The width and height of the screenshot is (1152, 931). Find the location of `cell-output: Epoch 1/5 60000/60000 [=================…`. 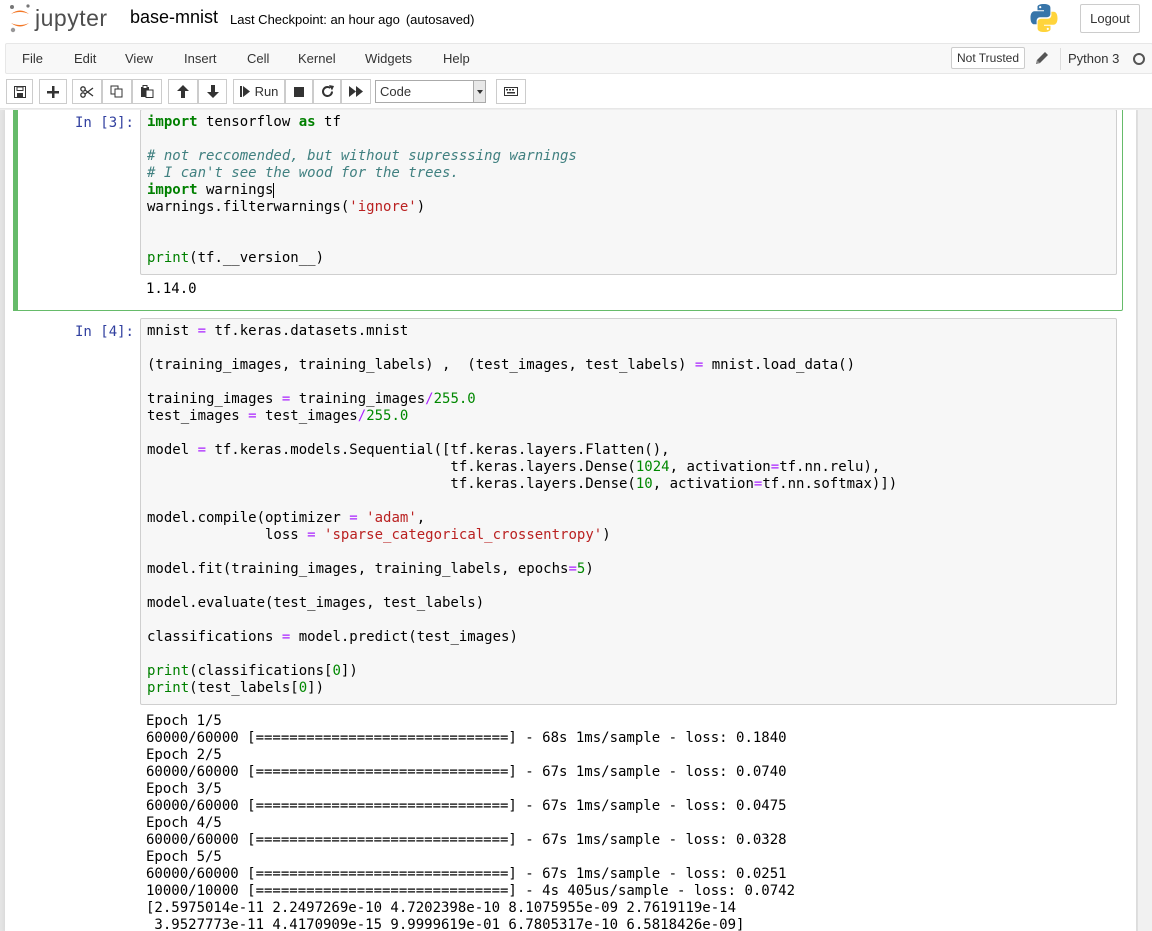

cell-output: Epoch 1/5 60000/60000 [=================… is located at coordinates (470, 822).